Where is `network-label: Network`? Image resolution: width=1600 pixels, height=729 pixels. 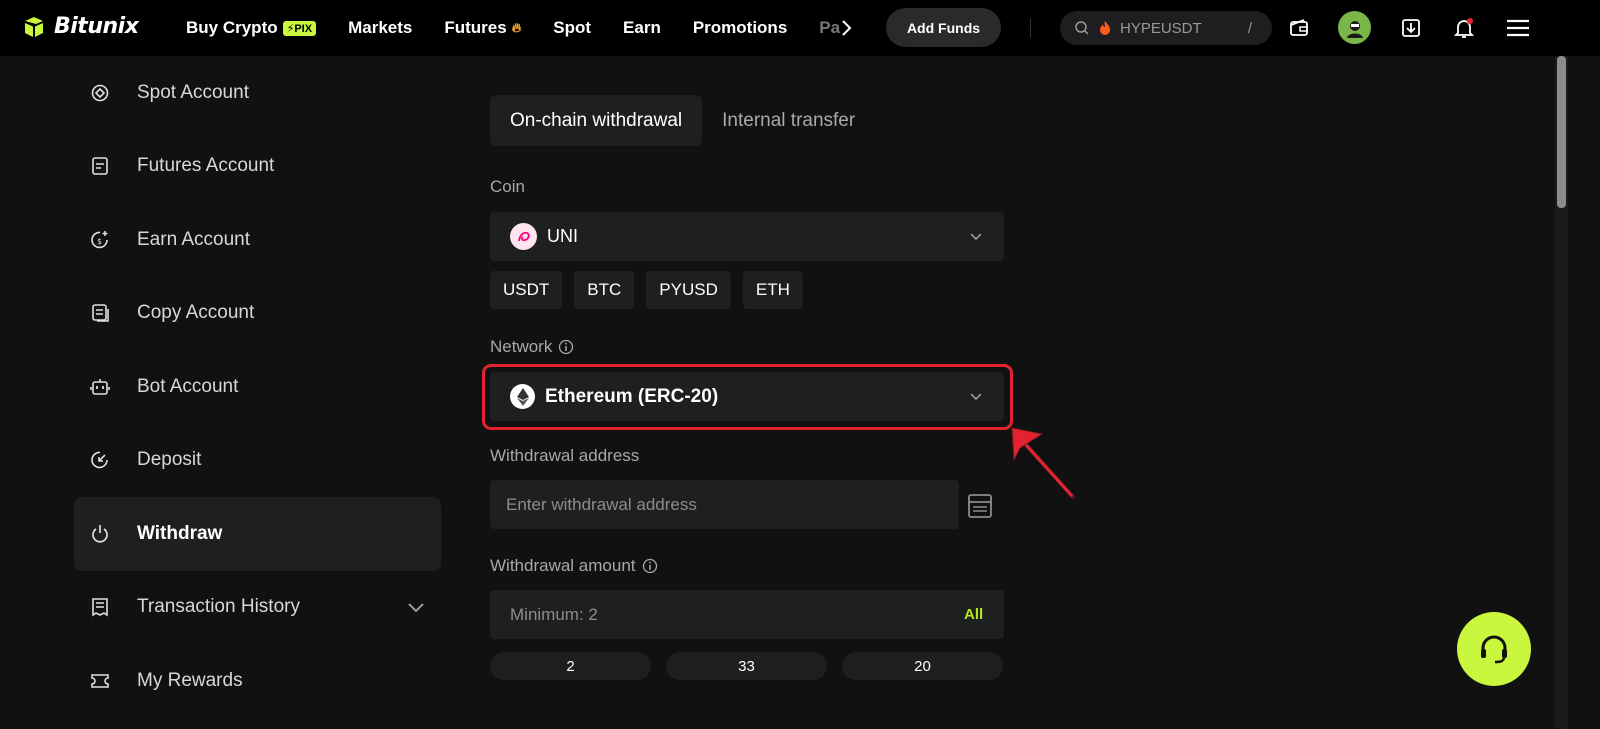 network-label: Network is located at coordinates (532, 347).